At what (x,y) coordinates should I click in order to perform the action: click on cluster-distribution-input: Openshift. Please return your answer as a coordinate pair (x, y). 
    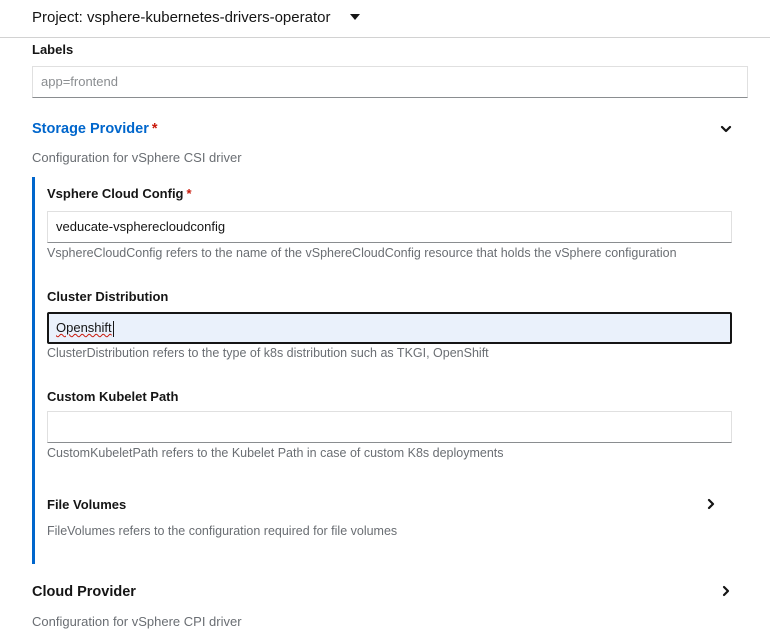
    Looking at the image, I should click on (389, 328).